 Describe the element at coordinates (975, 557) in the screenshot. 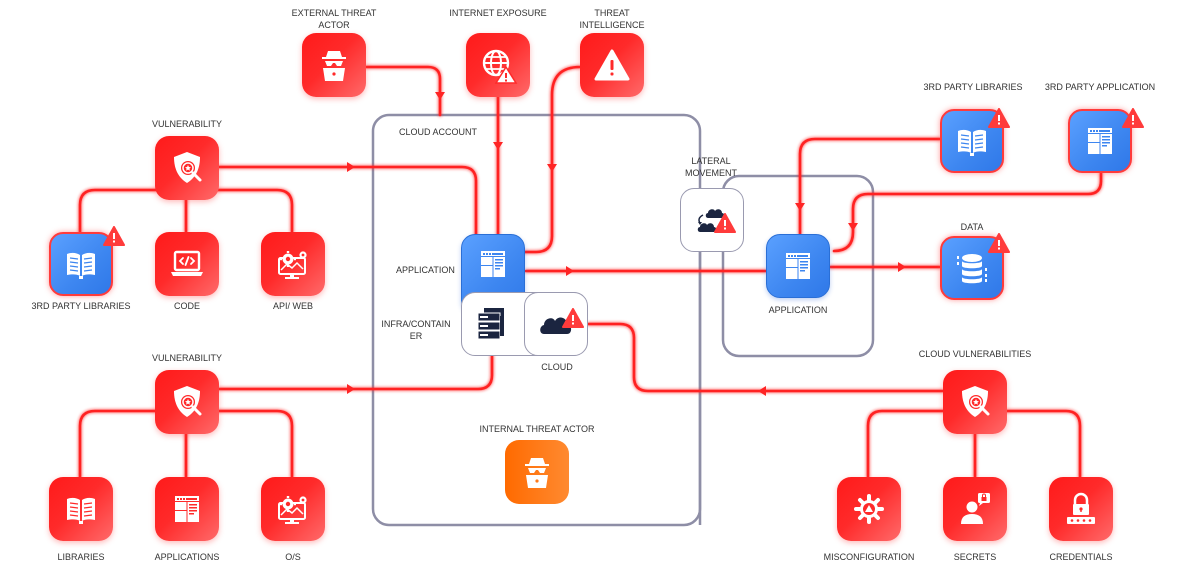

I see `secrets-label: SECRETS` at that location.